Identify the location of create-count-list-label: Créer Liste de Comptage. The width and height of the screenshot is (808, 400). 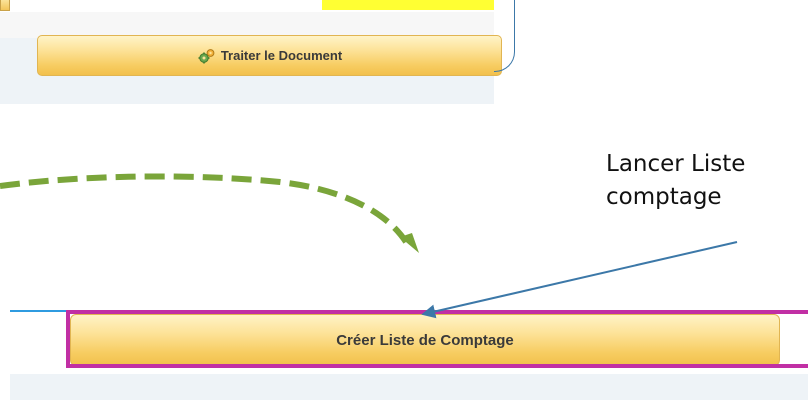
(425, 340).